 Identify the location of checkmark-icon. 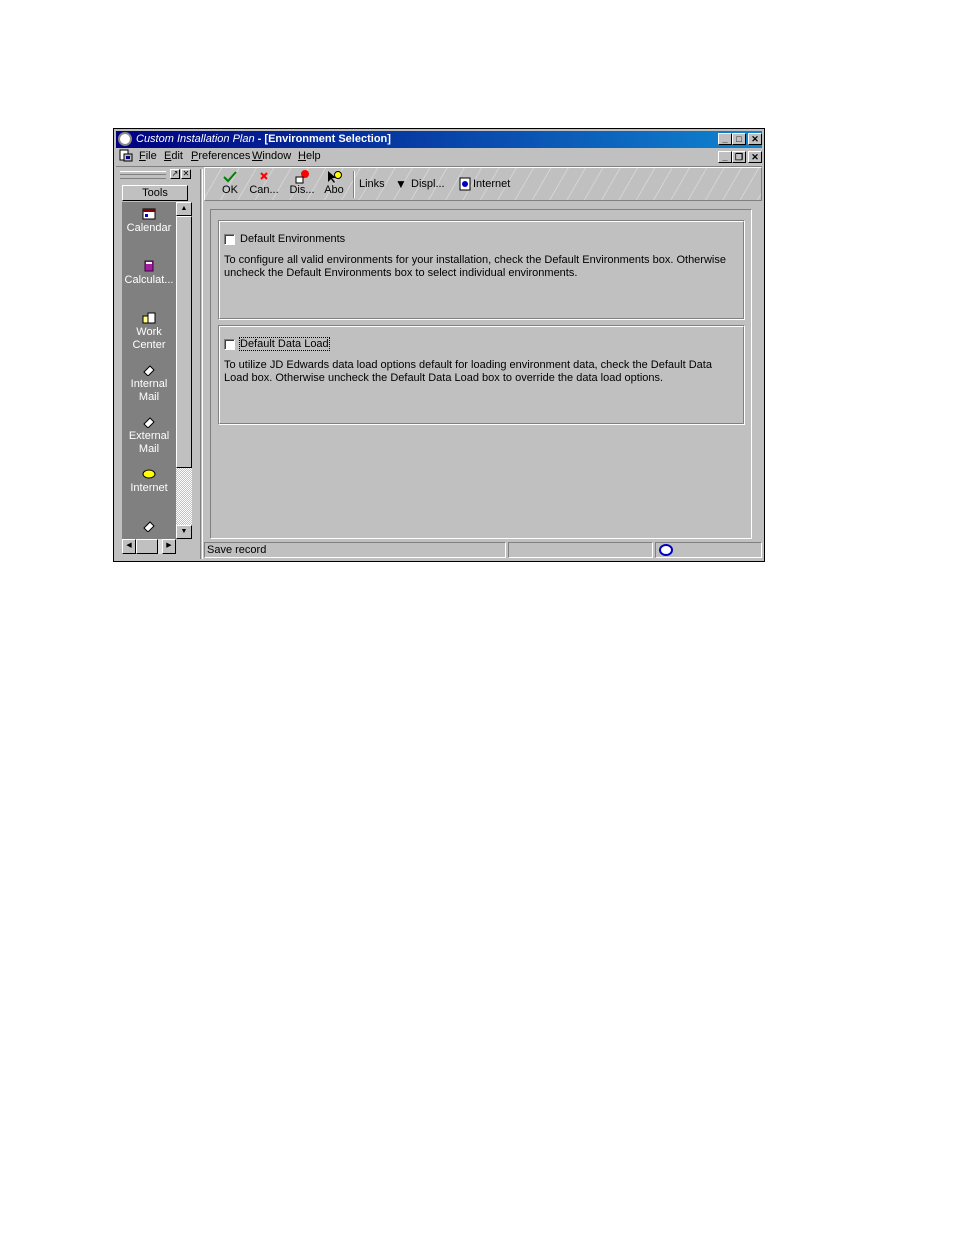
(230, 177).